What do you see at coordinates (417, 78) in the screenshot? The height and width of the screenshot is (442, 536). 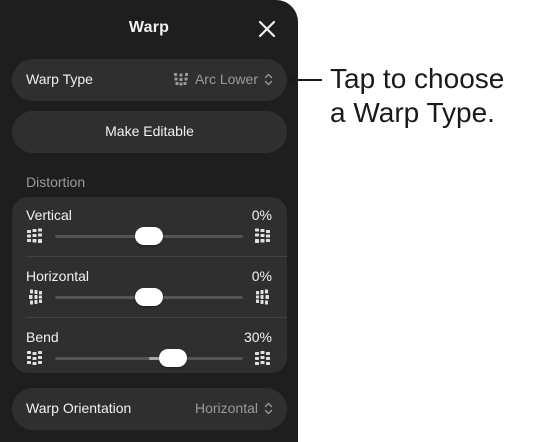 I see `callout-line-1: Tap to choose` at bounding box center [417, 78].